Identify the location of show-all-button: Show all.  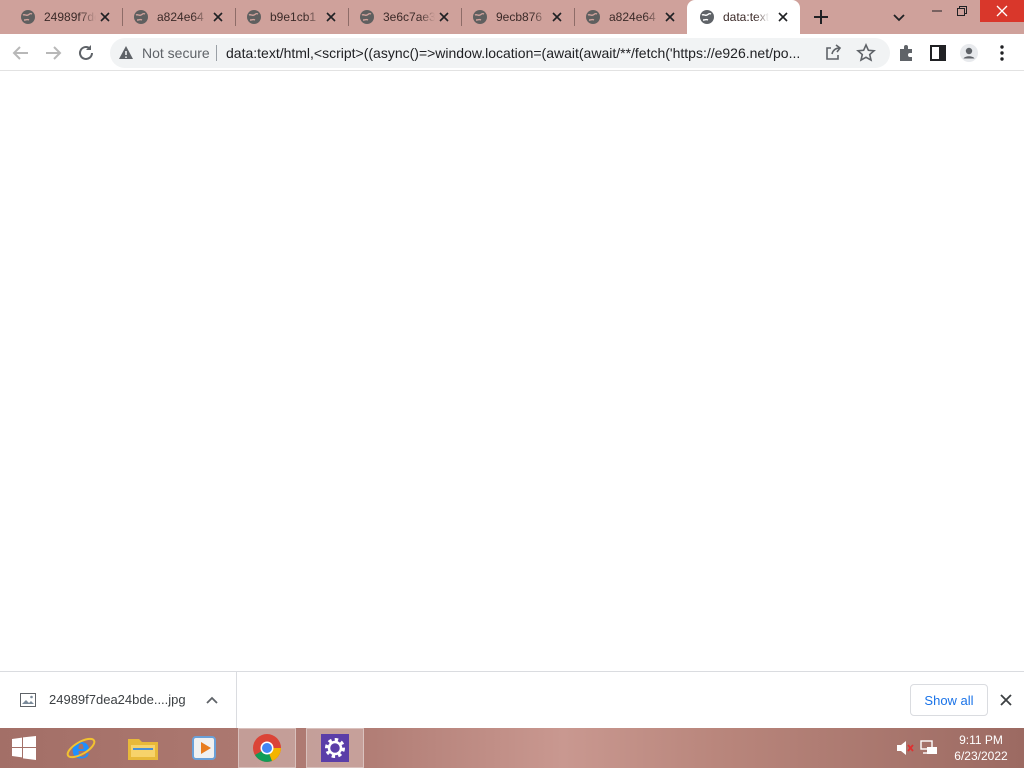
(949, 700).